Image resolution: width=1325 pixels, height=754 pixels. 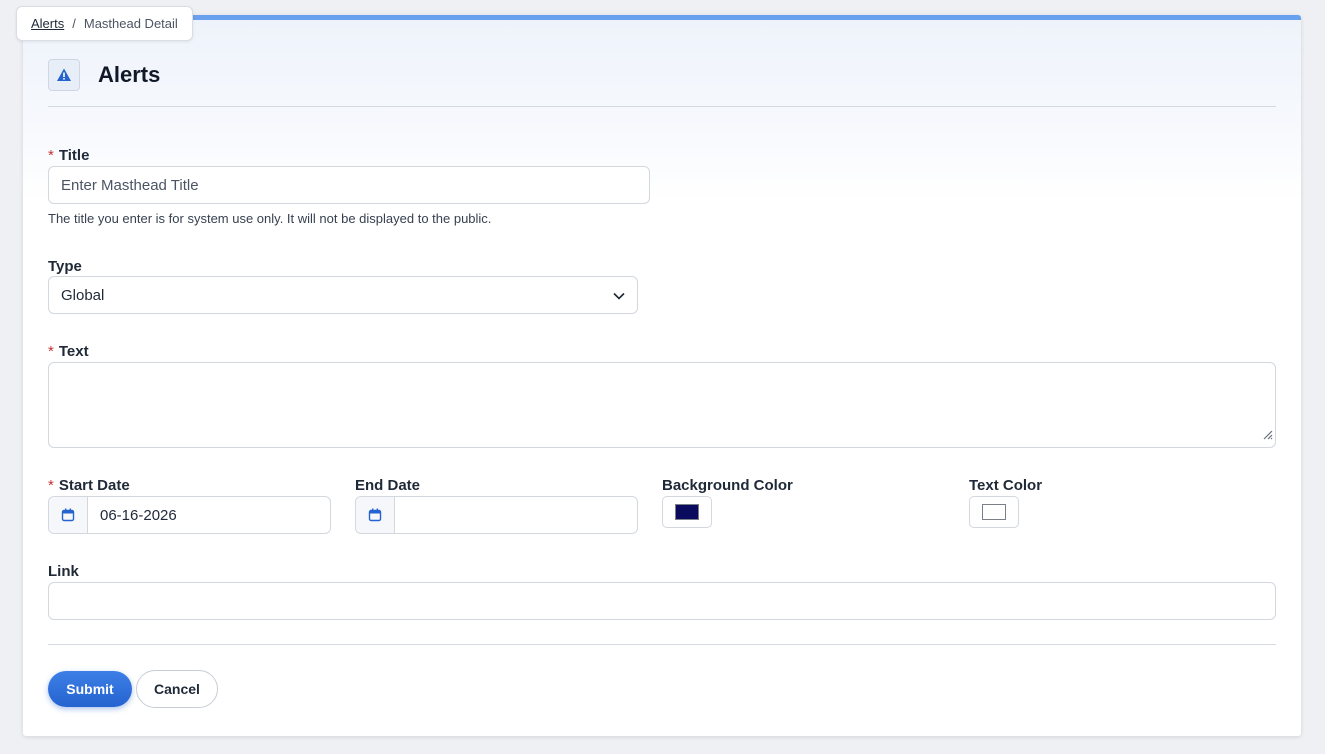 I want to click on start-date-label: * Start Date, so click(x=89, y=485).